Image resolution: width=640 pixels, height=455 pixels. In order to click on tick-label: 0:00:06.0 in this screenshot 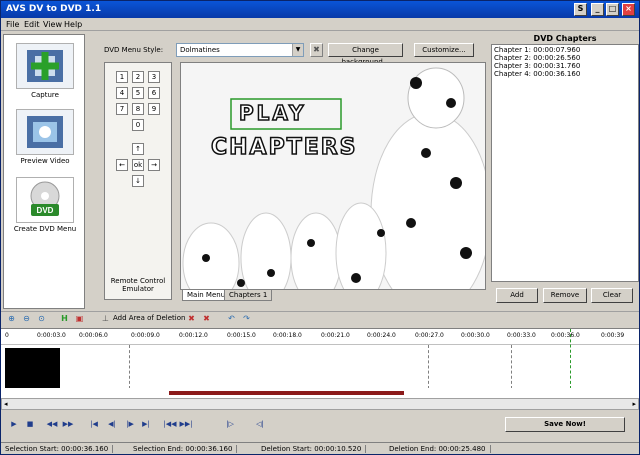, I will do `click(93, 335)`.